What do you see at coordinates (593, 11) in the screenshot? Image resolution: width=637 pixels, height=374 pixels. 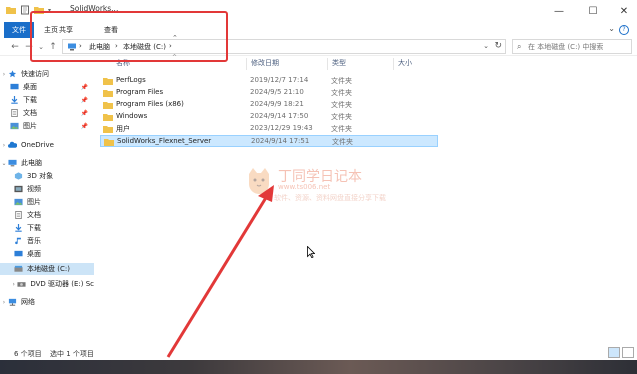 I see `maximize-button: ☐` at bounding box center [593, 11].